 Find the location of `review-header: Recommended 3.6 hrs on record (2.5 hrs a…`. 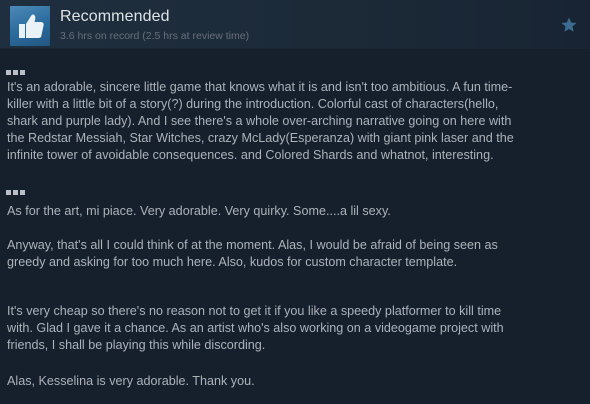

review-header: Recommended 3.6 hrs on record (2.5 hrs a… is located at coordinates (295, 24).